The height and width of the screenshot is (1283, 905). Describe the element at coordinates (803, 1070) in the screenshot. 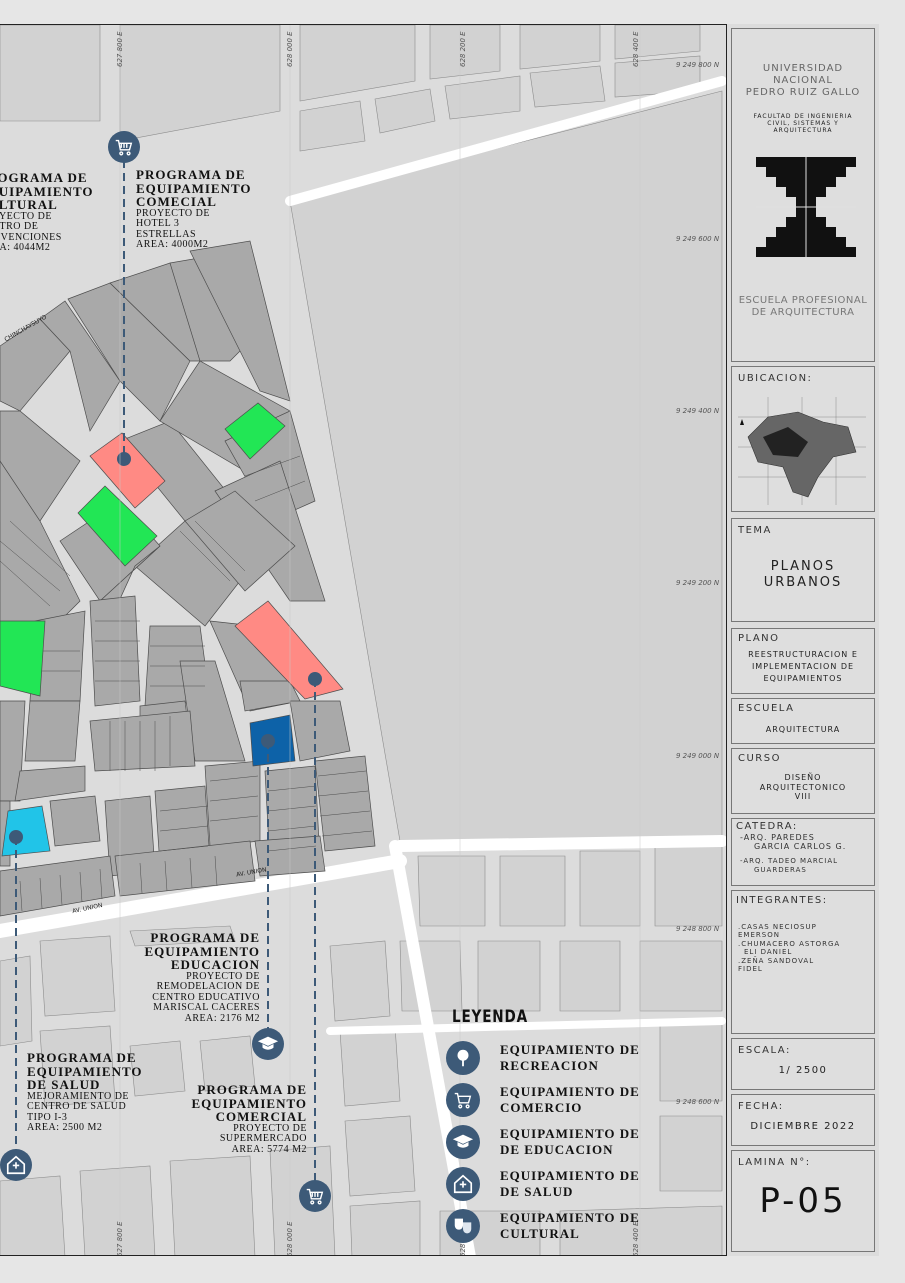

I see `escala-value: 1/ 2500` at that location.